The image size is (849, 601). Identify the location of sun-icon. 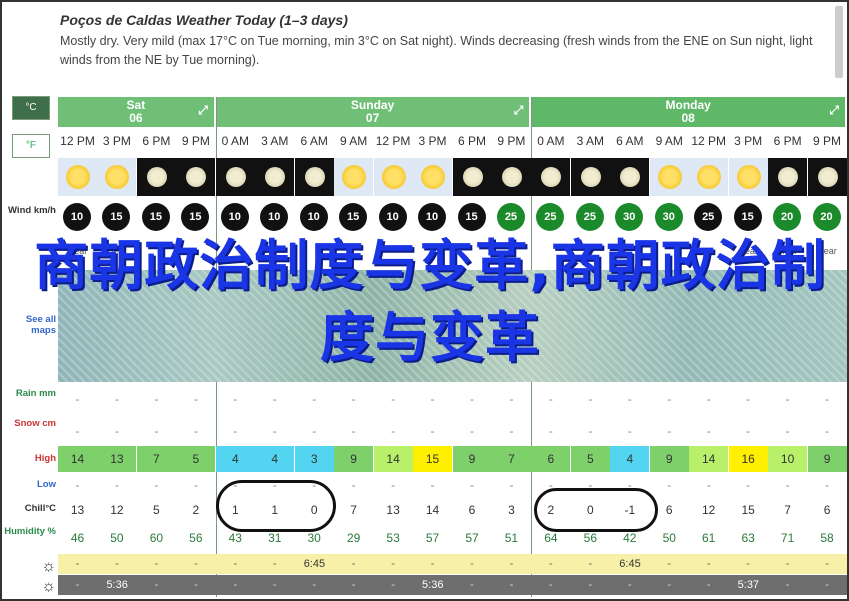
(709, 177).